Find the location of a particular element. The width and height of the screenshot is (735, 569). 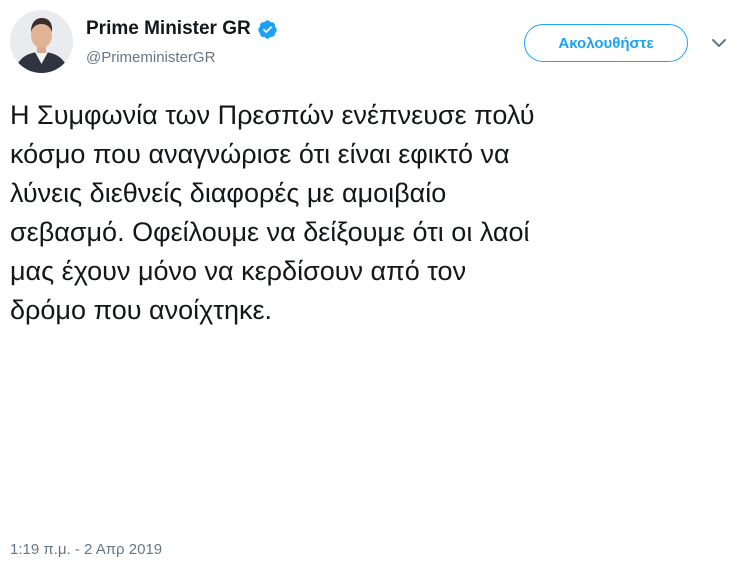

chevron-down-icon is located at coordinates (719, 43).